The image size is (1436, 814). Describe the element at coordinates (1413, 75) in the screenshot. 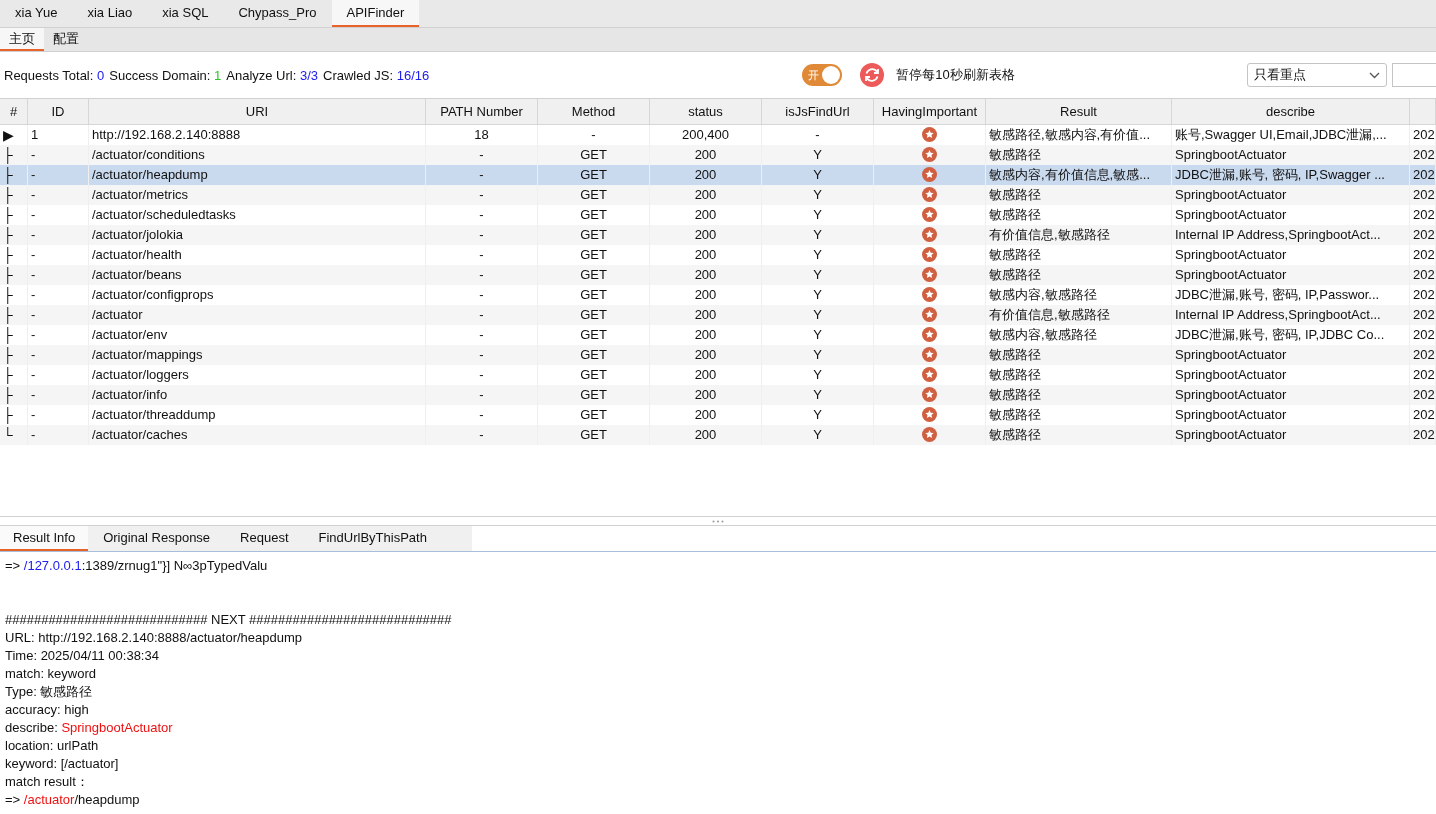

I see `search-field` at that location.